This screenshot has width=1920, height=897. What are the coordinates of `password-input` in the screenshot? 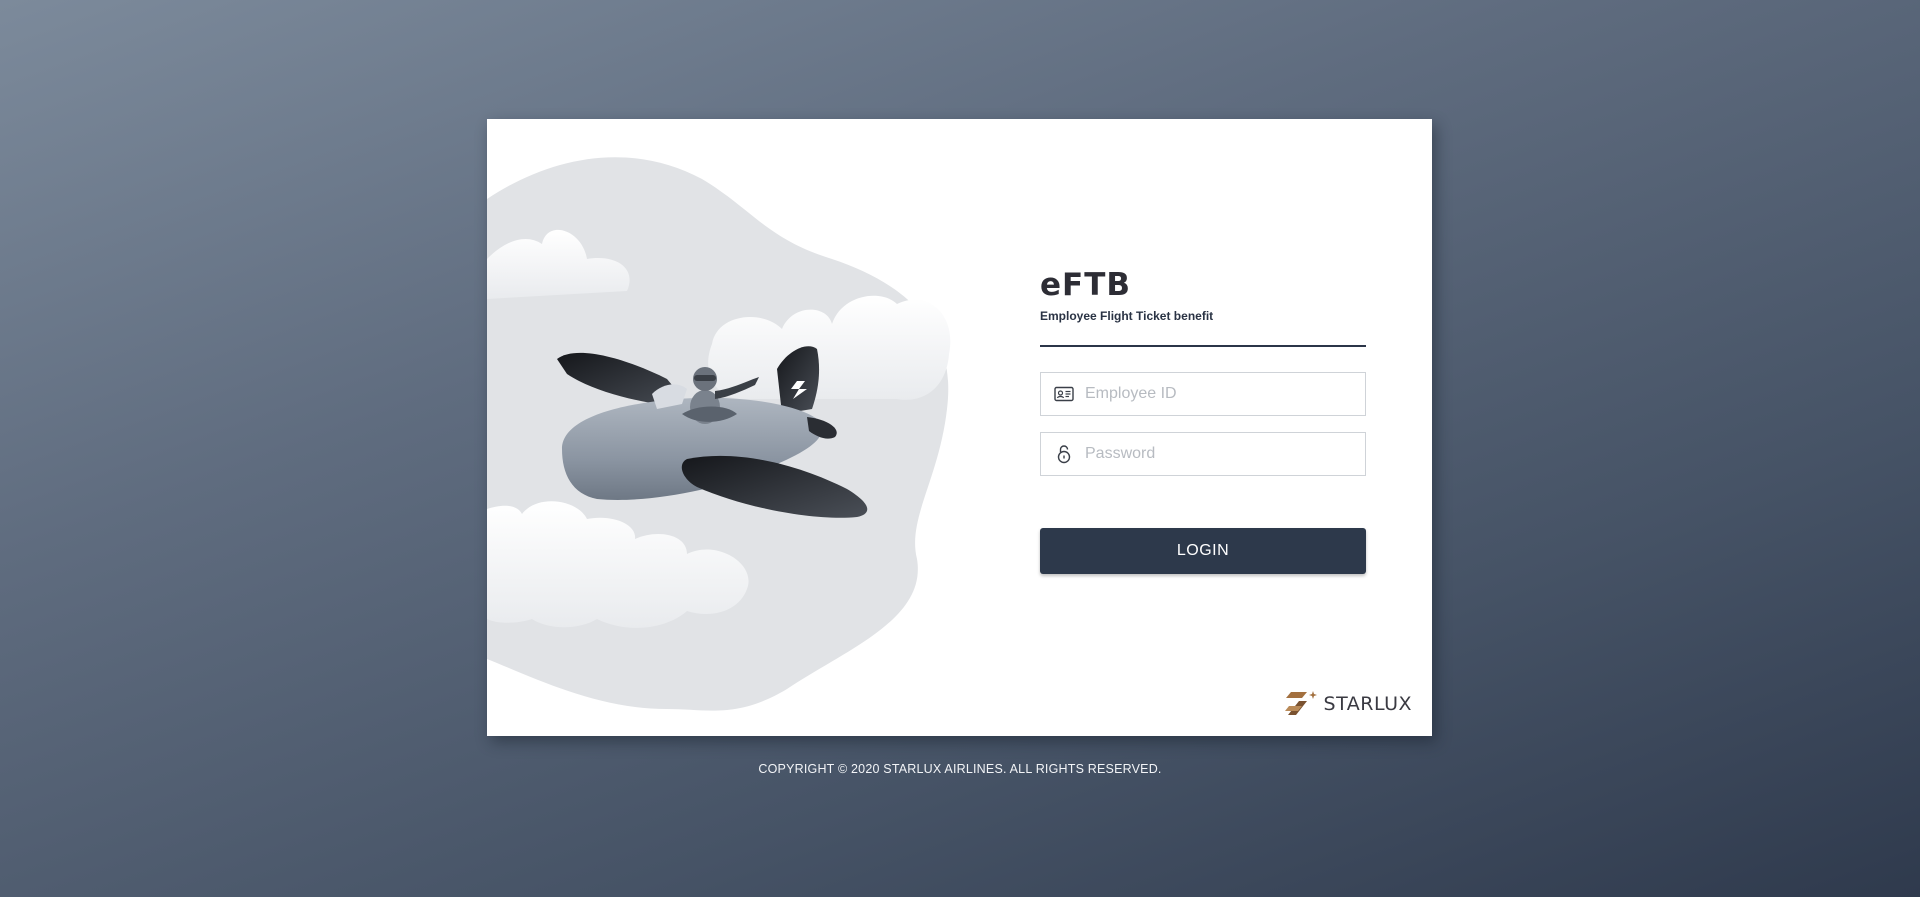 It's located at (1215, 454).